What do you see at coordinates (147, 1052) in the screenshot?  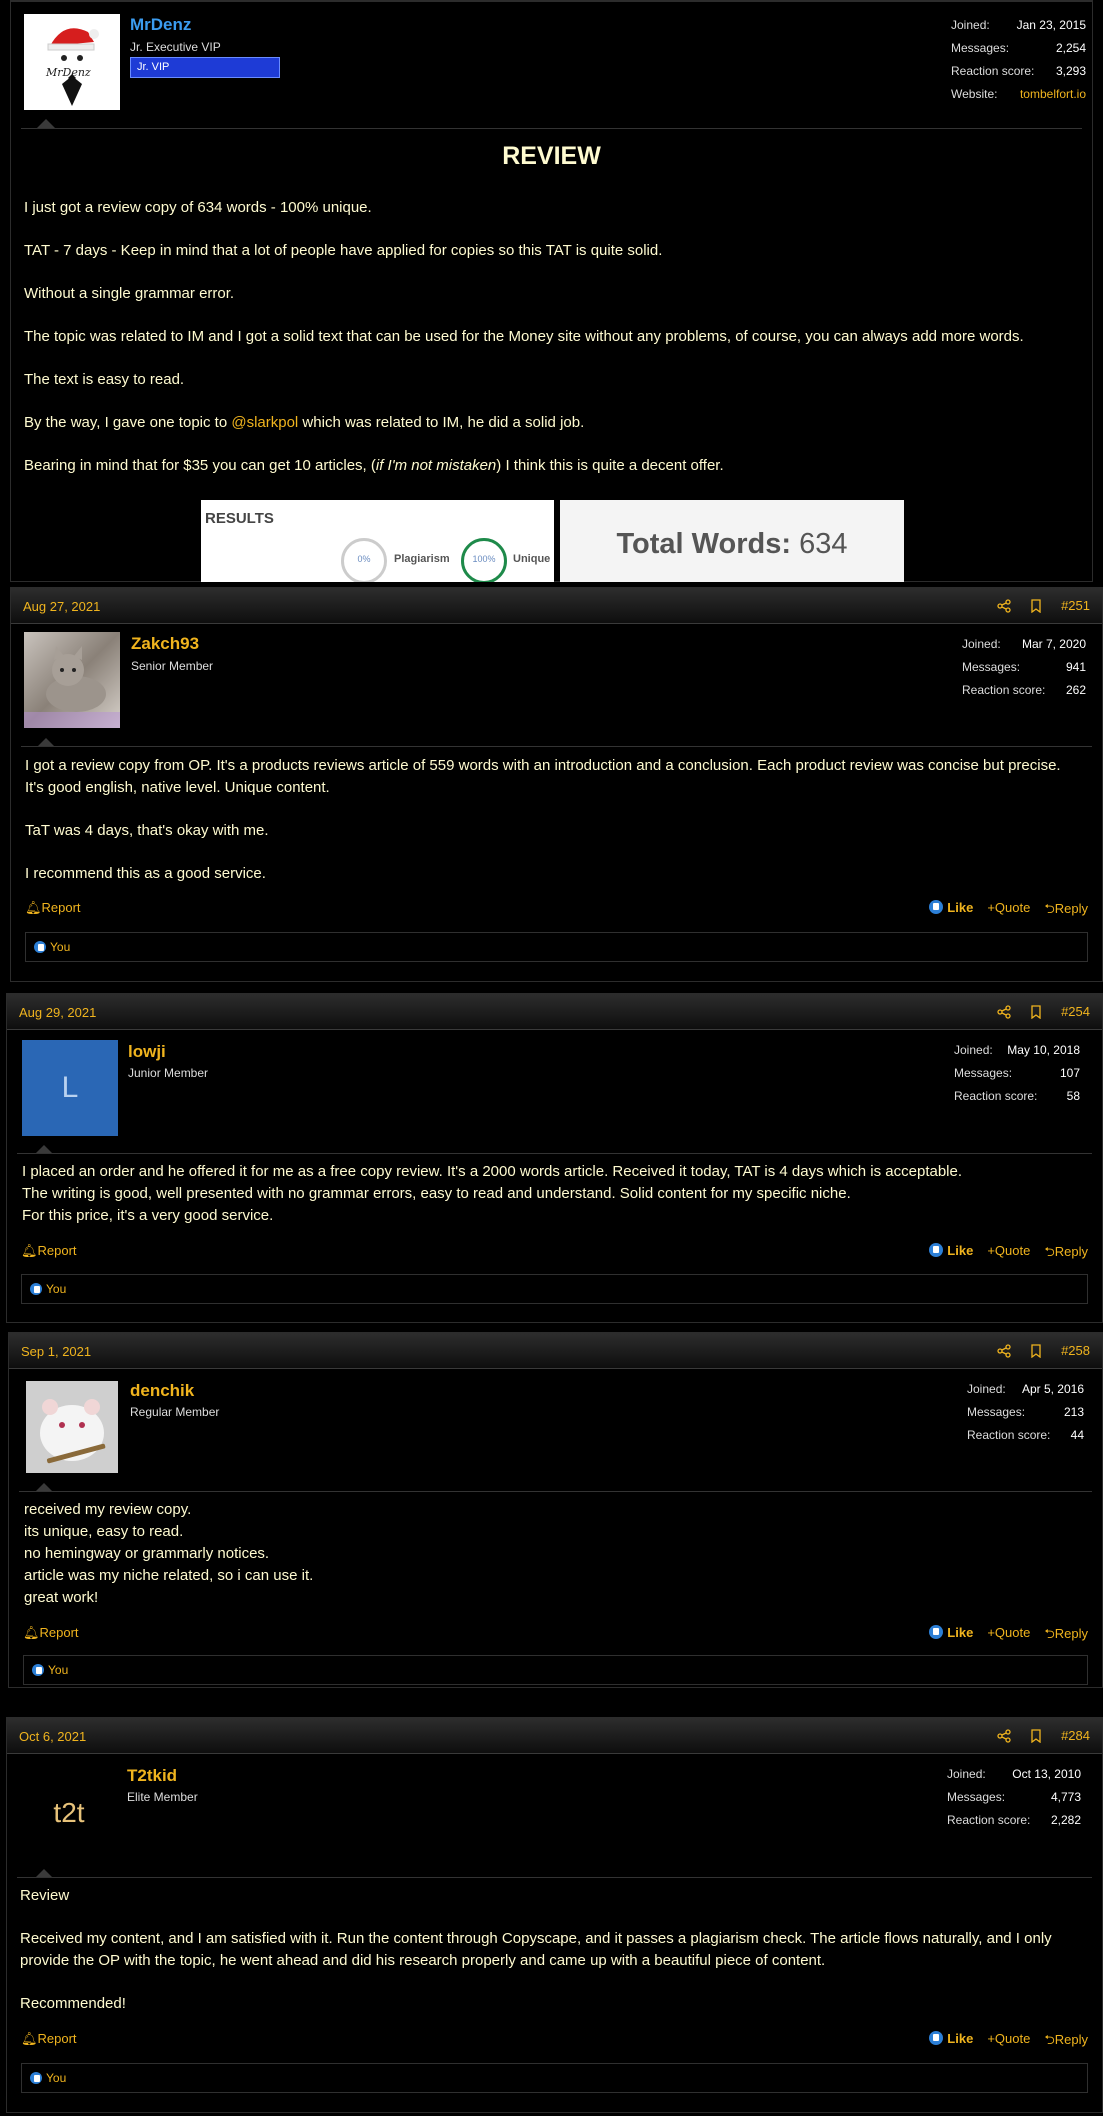 I see `username: lowji` at bounding box center [147, 1052].